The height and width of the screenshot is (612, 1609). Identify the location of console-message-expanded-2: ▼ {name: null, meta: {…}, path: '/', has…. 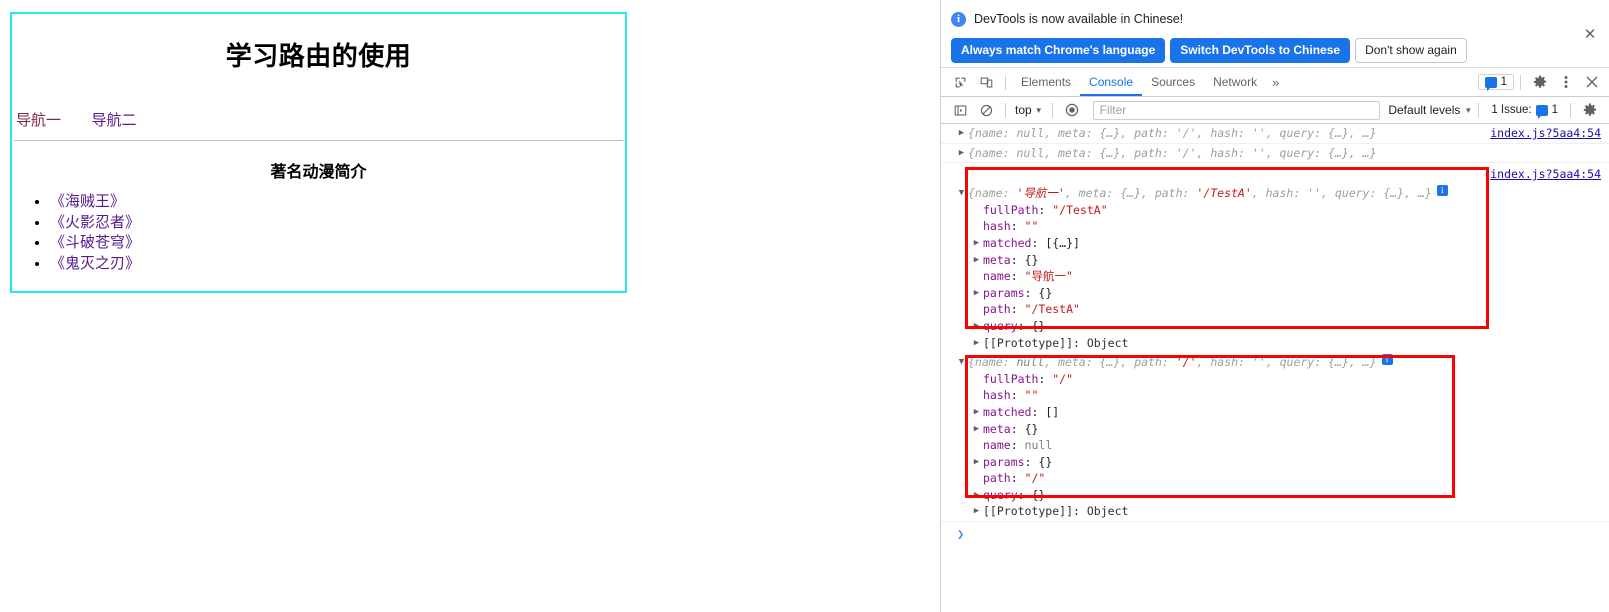
(1275, 436).